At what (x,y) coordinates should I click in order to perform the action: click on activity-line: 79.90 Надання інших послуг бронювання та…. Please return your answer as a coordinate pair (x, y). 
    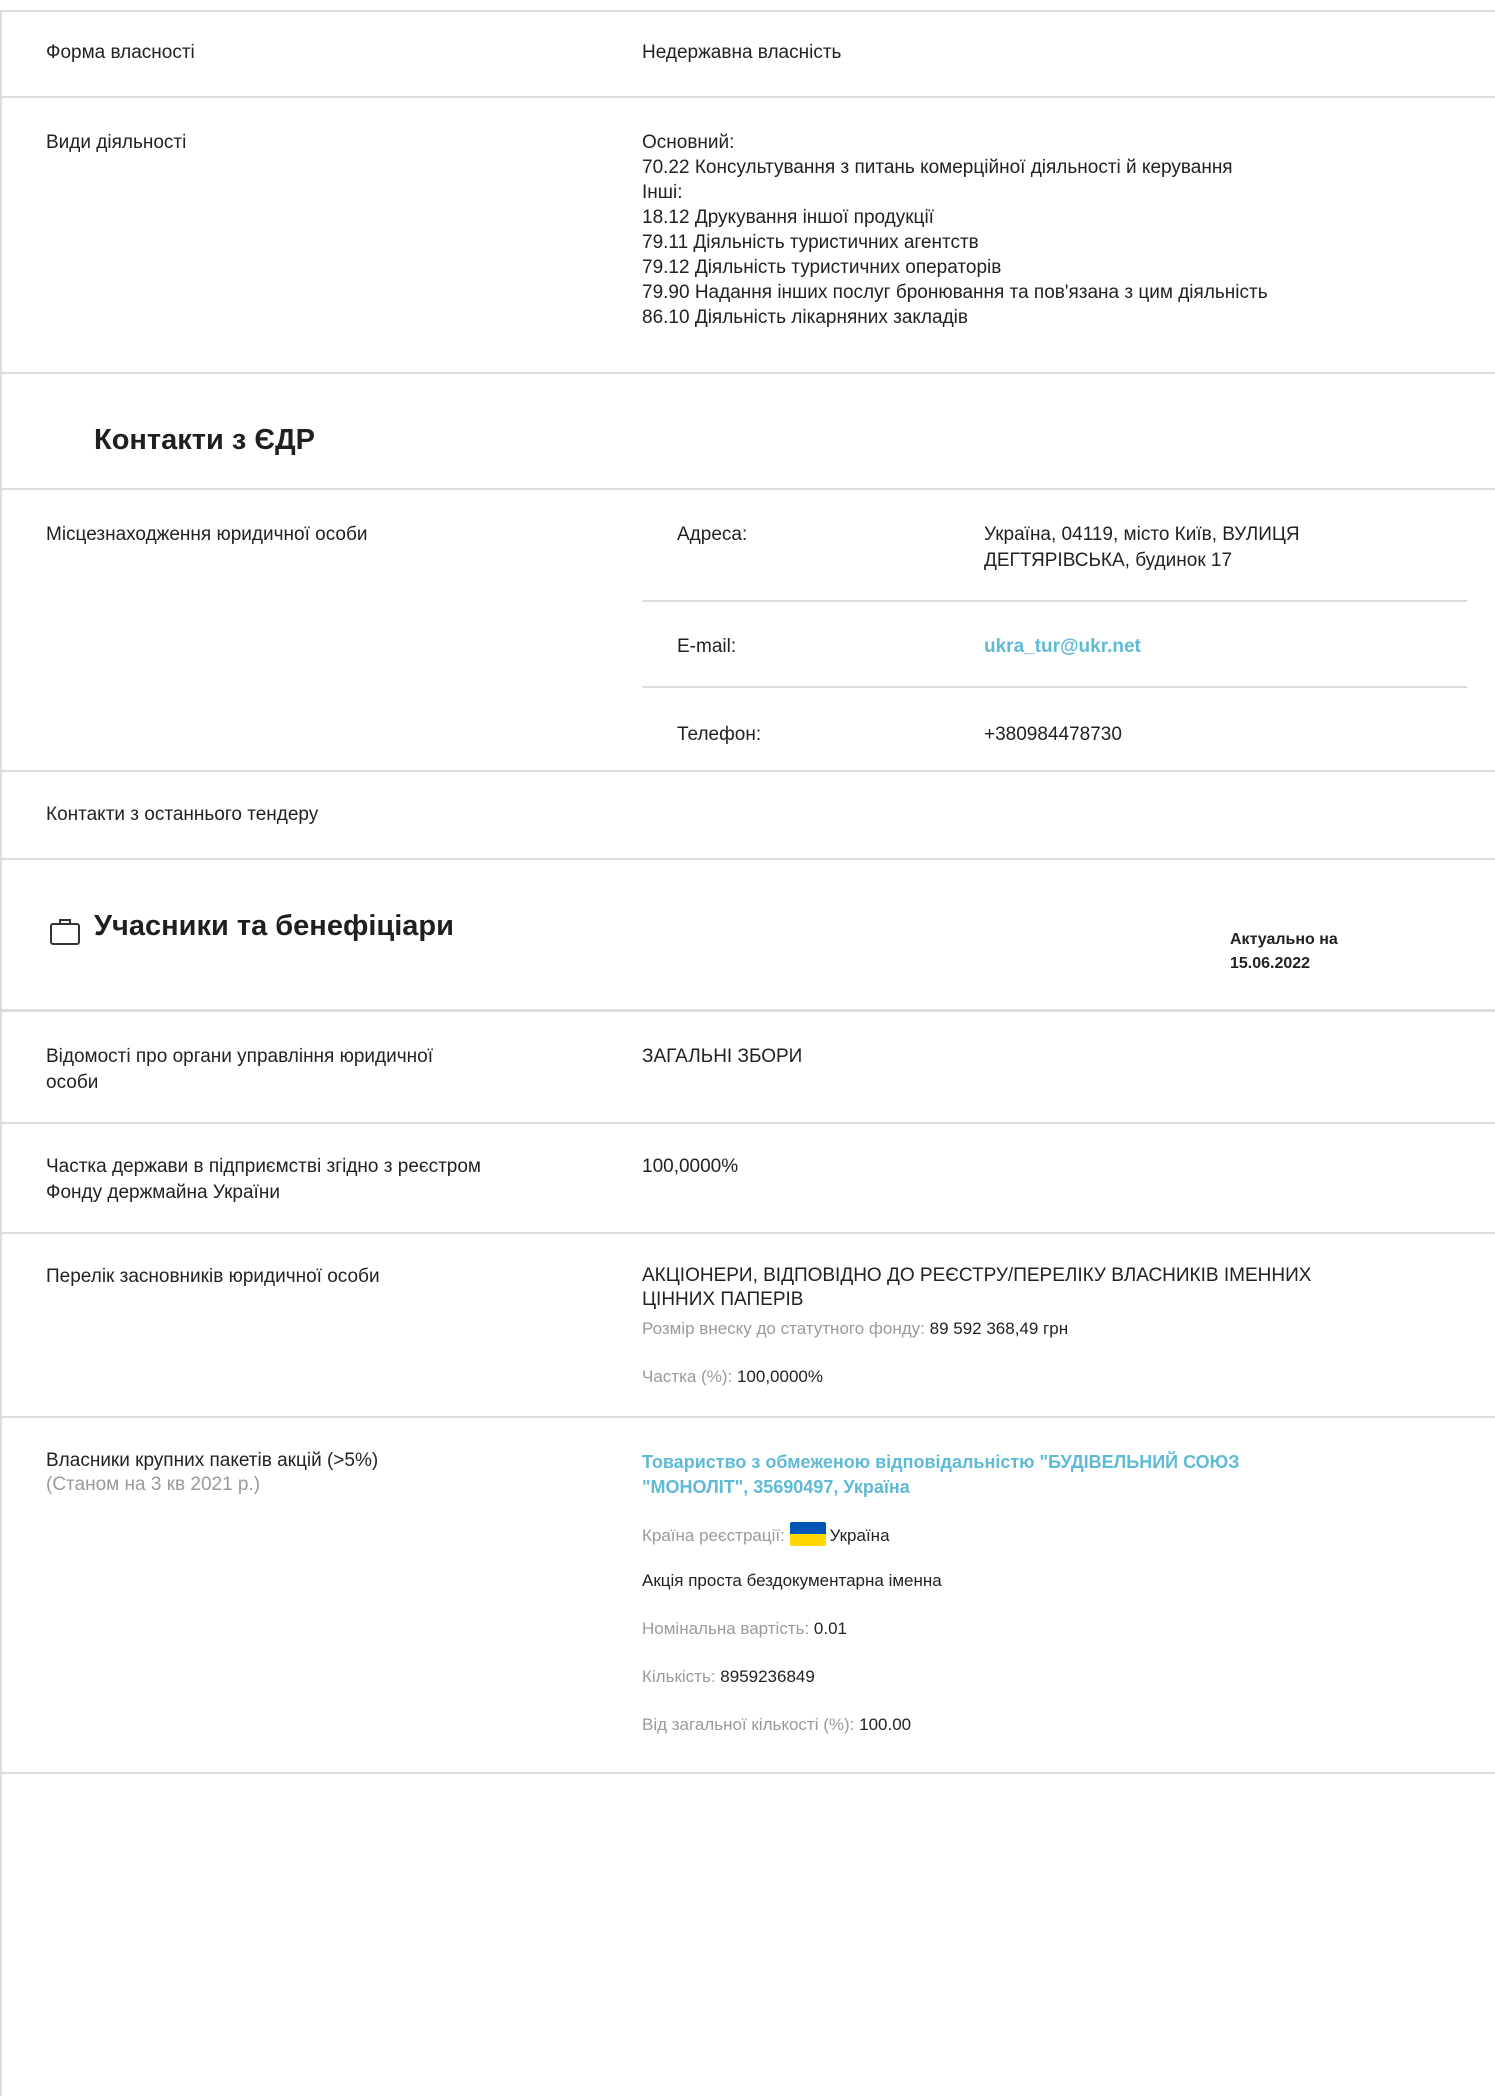
    Looking at the image, I should click on (955, 292).